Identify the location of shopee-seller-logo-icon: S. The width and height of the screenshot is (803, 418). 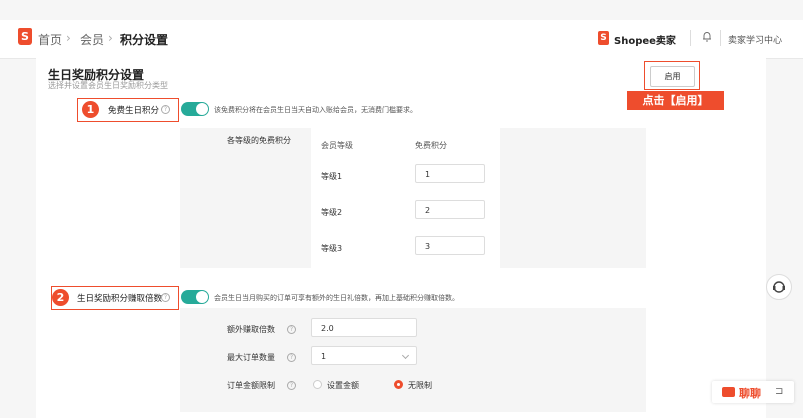
(603, 38).